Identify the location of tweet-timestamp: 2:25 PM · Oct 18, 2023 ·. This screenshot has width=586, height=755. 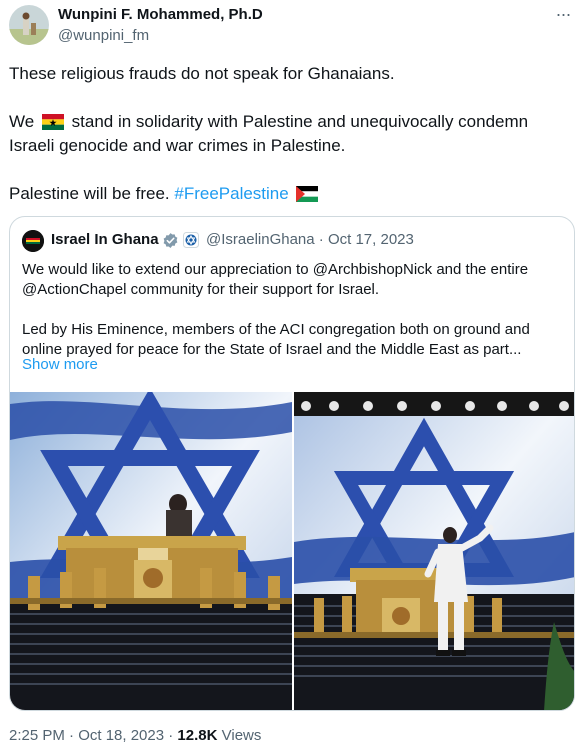
(93, 735).